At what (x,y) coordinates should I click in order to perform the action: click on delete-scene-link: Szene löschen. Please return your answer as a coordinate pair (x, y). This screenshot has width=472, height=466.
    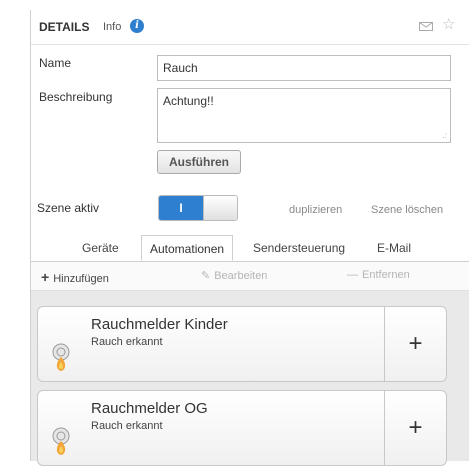
    Looking at the image, I should click on (407, 210).